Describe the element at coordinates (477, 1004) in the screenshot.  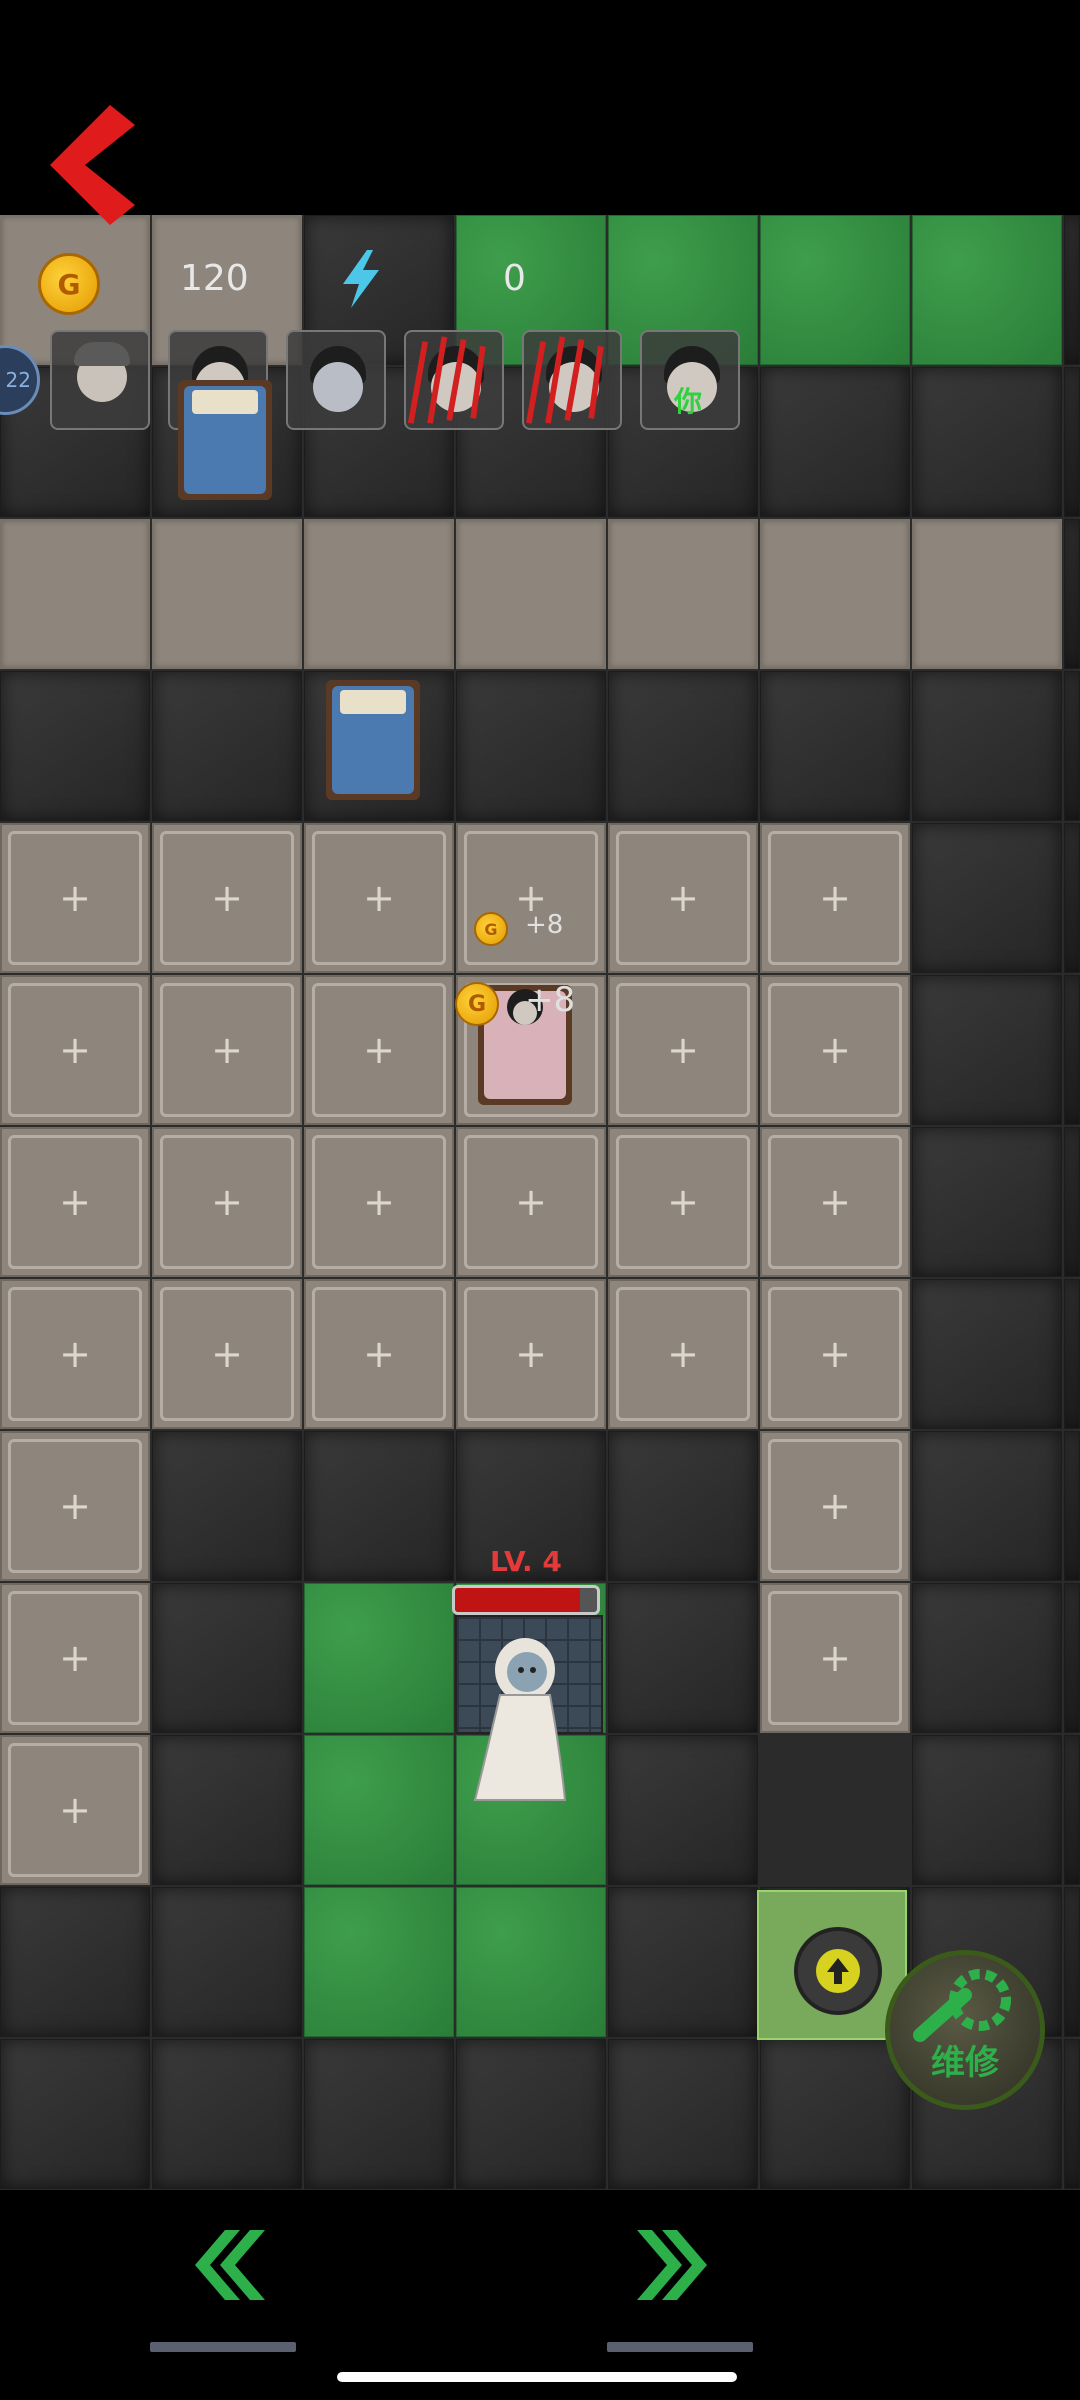
I see `gain-coin-large-icon: G` at that location.